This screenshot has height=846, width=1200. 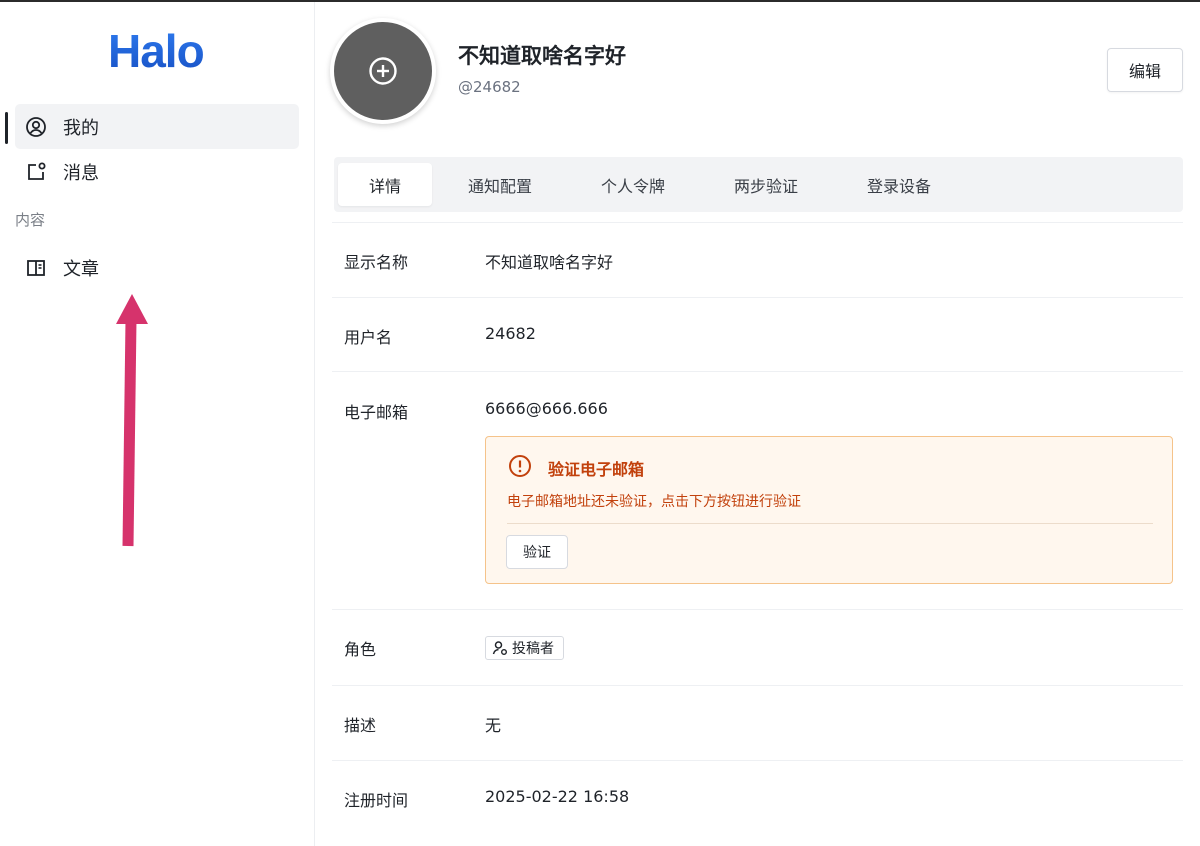 I want to click on user-circle-icon, so click(x=36, y=127).